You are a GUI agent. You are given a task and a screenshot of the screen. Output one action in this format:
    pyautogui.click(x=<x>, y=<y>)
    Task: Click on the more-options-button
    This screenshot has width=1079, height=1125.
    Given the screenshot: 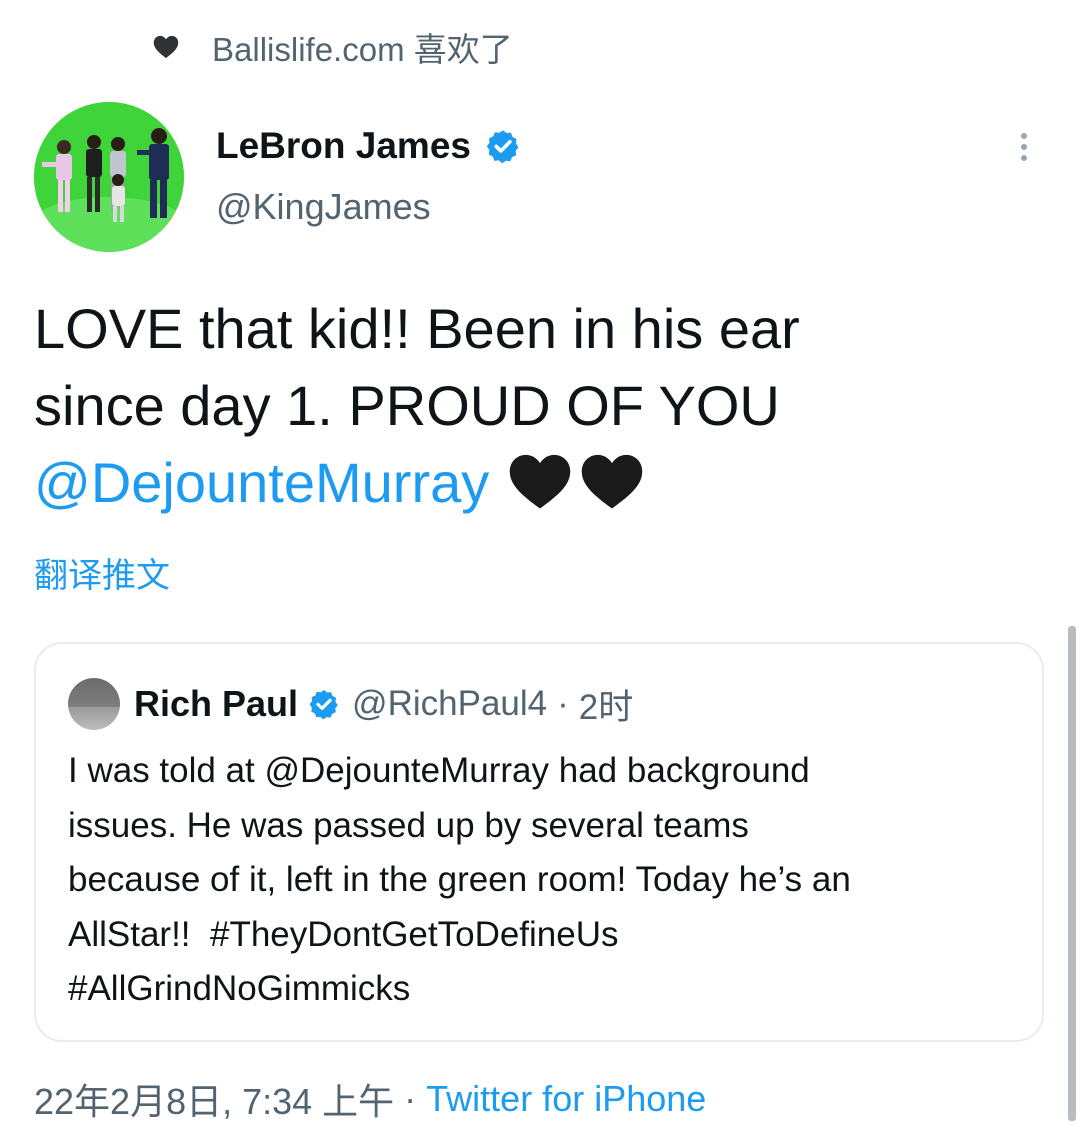 What is the action you would take?
    pyautogui.click(x=1024, y=147)
    